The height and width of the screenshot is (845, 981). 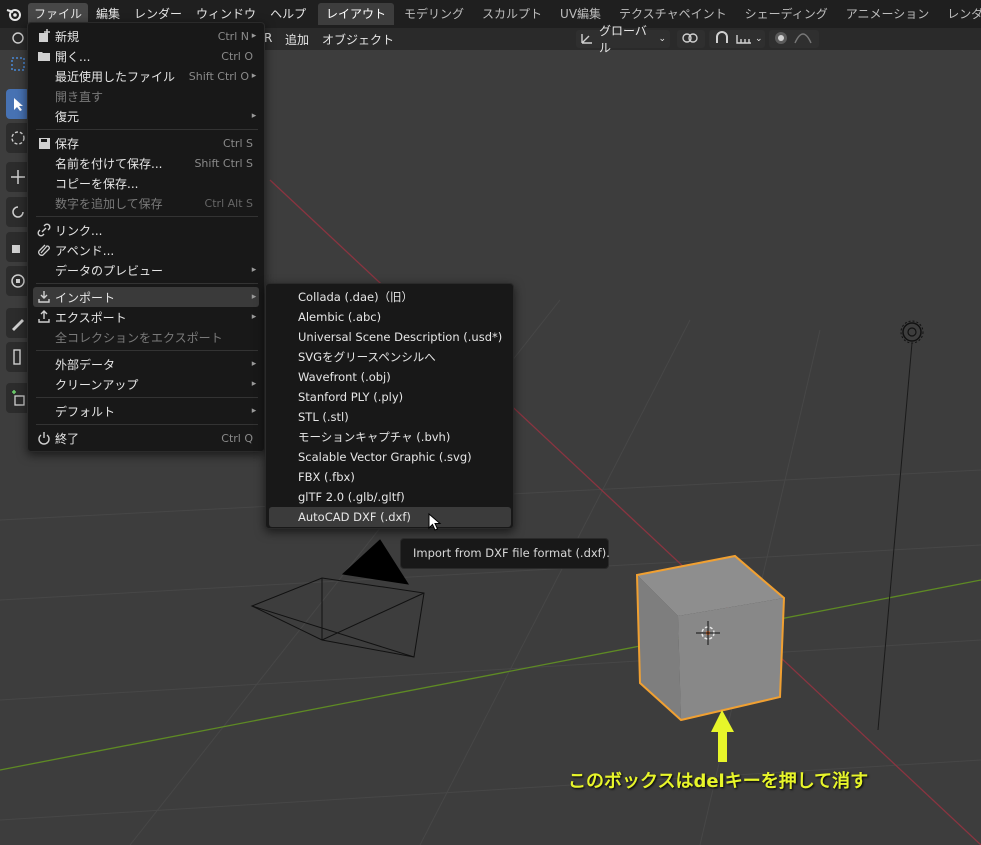 I want to click on file-menu-open-recent-label: 最近使用したファイル, so click(x=115, y=76).